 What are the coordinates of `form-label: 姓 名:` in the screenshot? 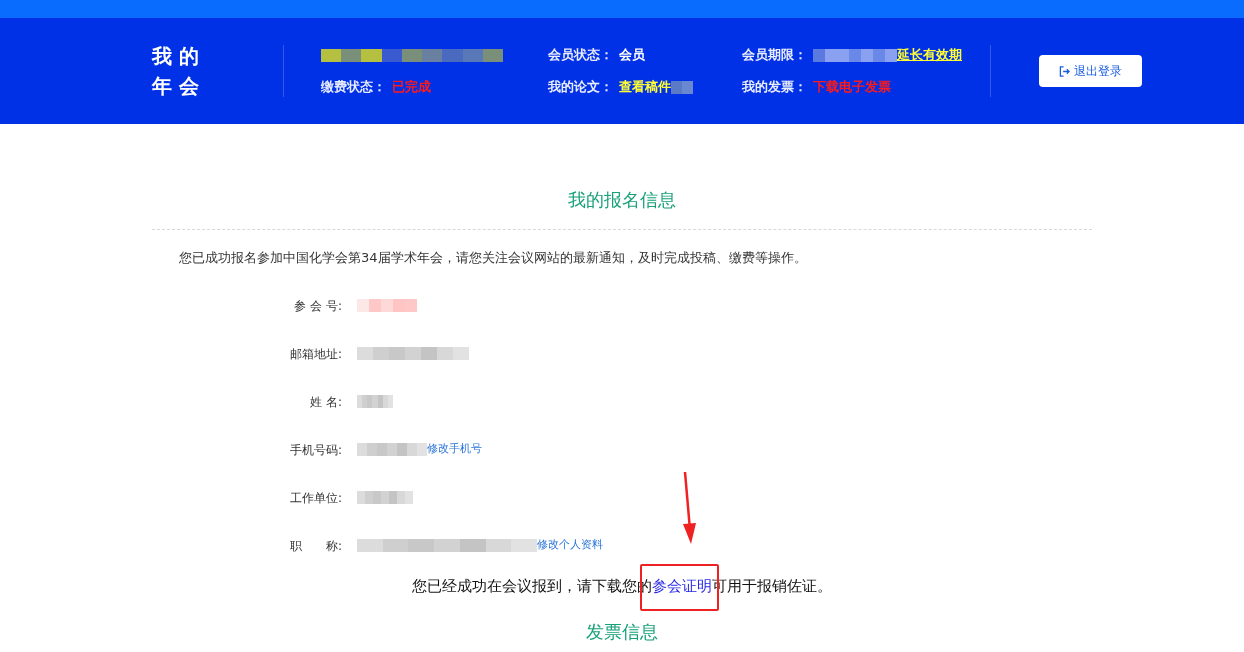 It's located at (325, 402).